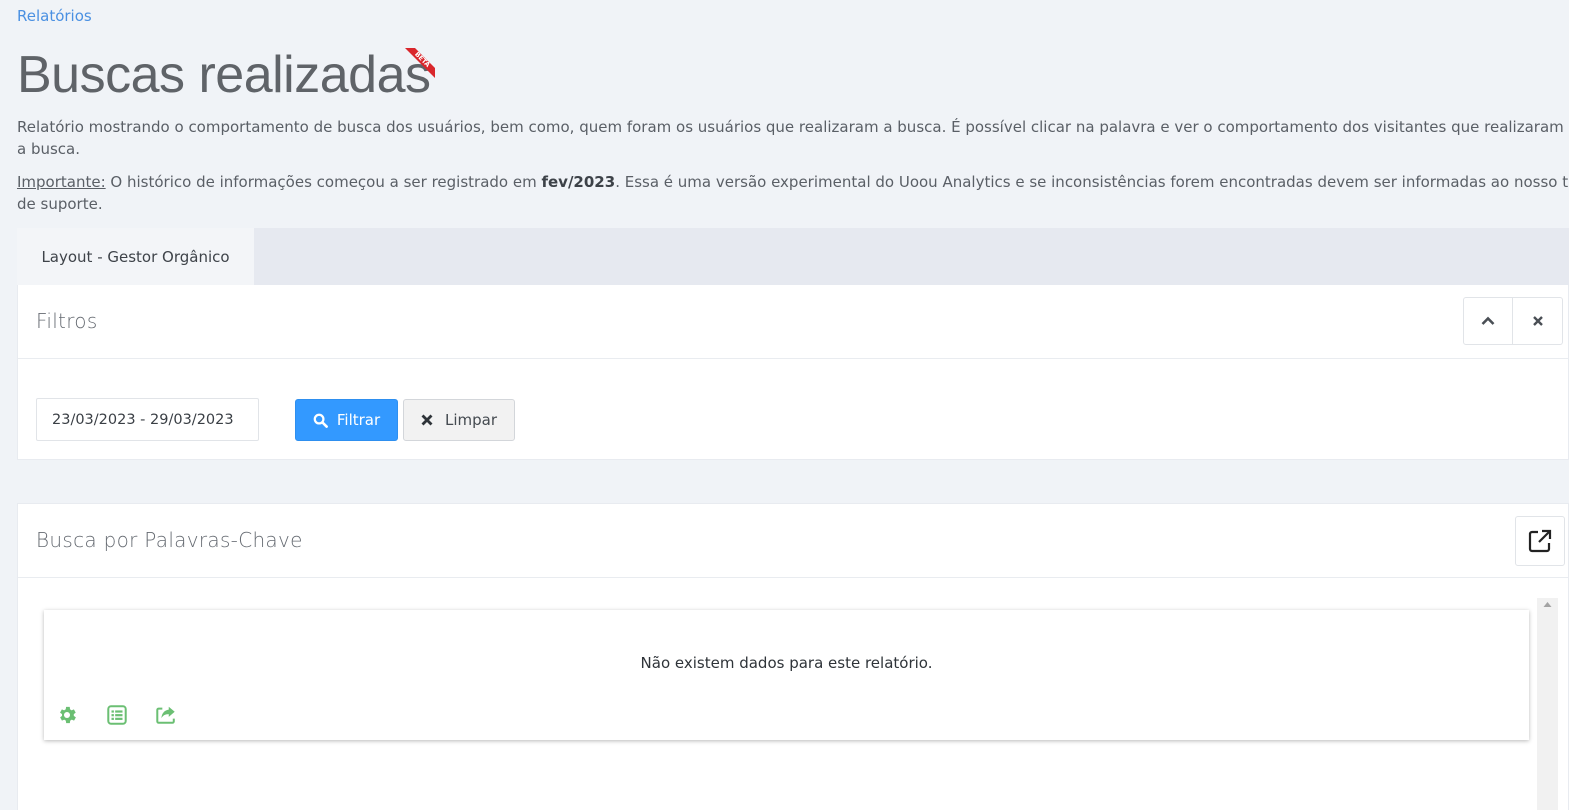  I want to click on scroll-up-button, so click(1547, 608).